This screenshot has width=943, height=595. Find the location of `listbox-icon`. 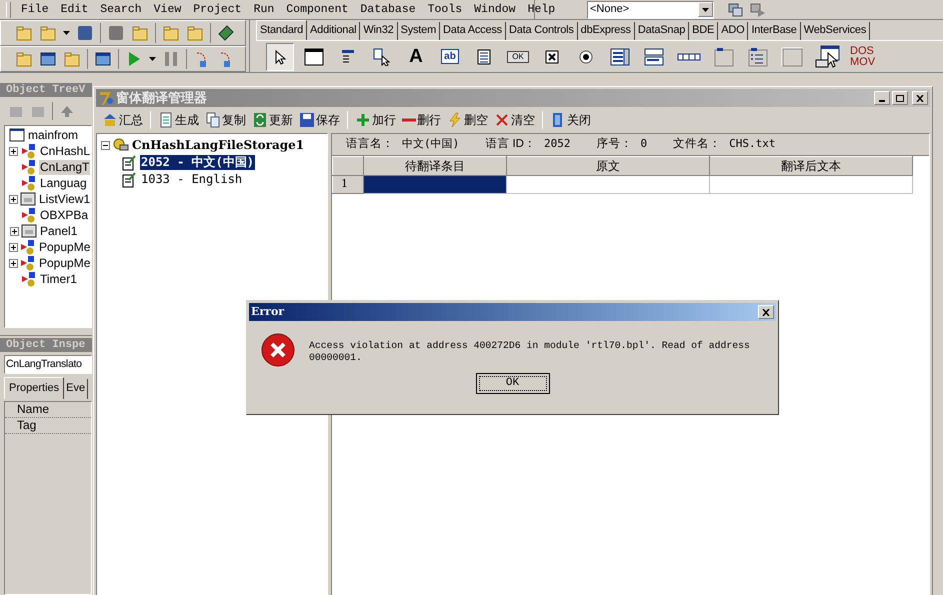

listbox-icon is located at coordinates (620, 57).